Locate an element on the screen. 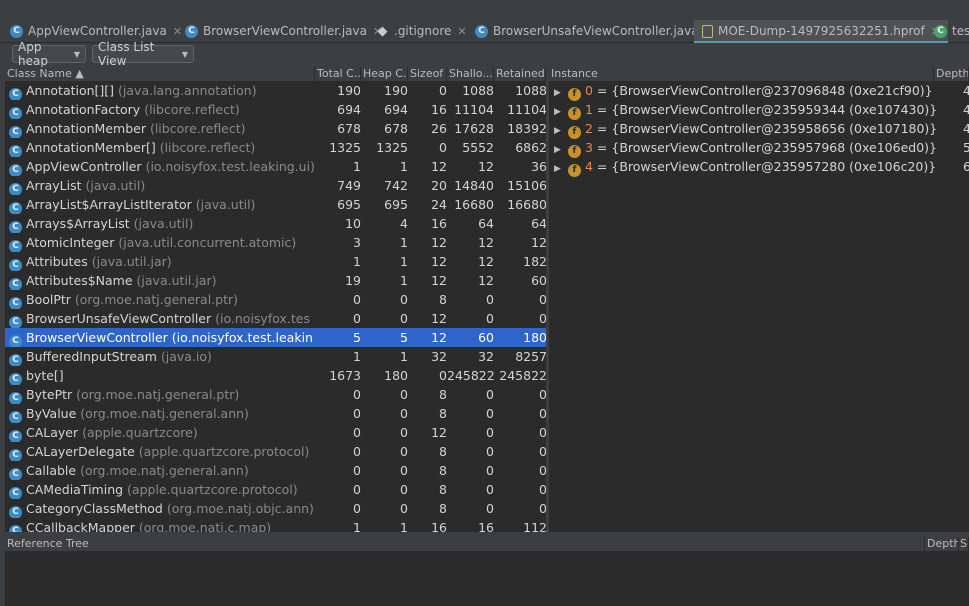 The height and width of the screenshot is (606, 969). total-cell: 1325 is located at coordinates (345, 147).